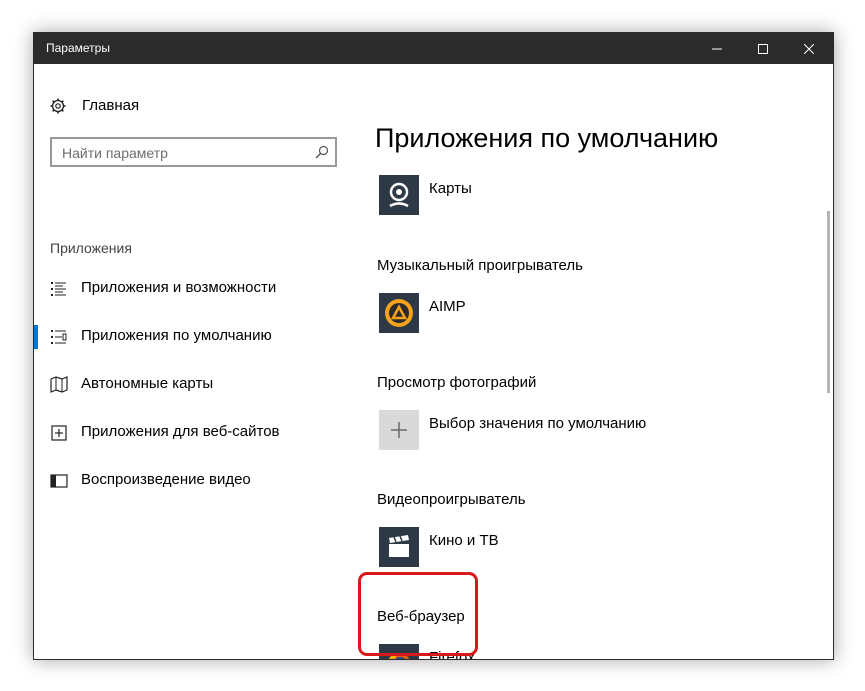 The width and height of the screenshot is (865, 691). What do you see at coordinates (418, 614) in the screenshot?
I see `highlight-annotation` at bounding box center [418, 614].